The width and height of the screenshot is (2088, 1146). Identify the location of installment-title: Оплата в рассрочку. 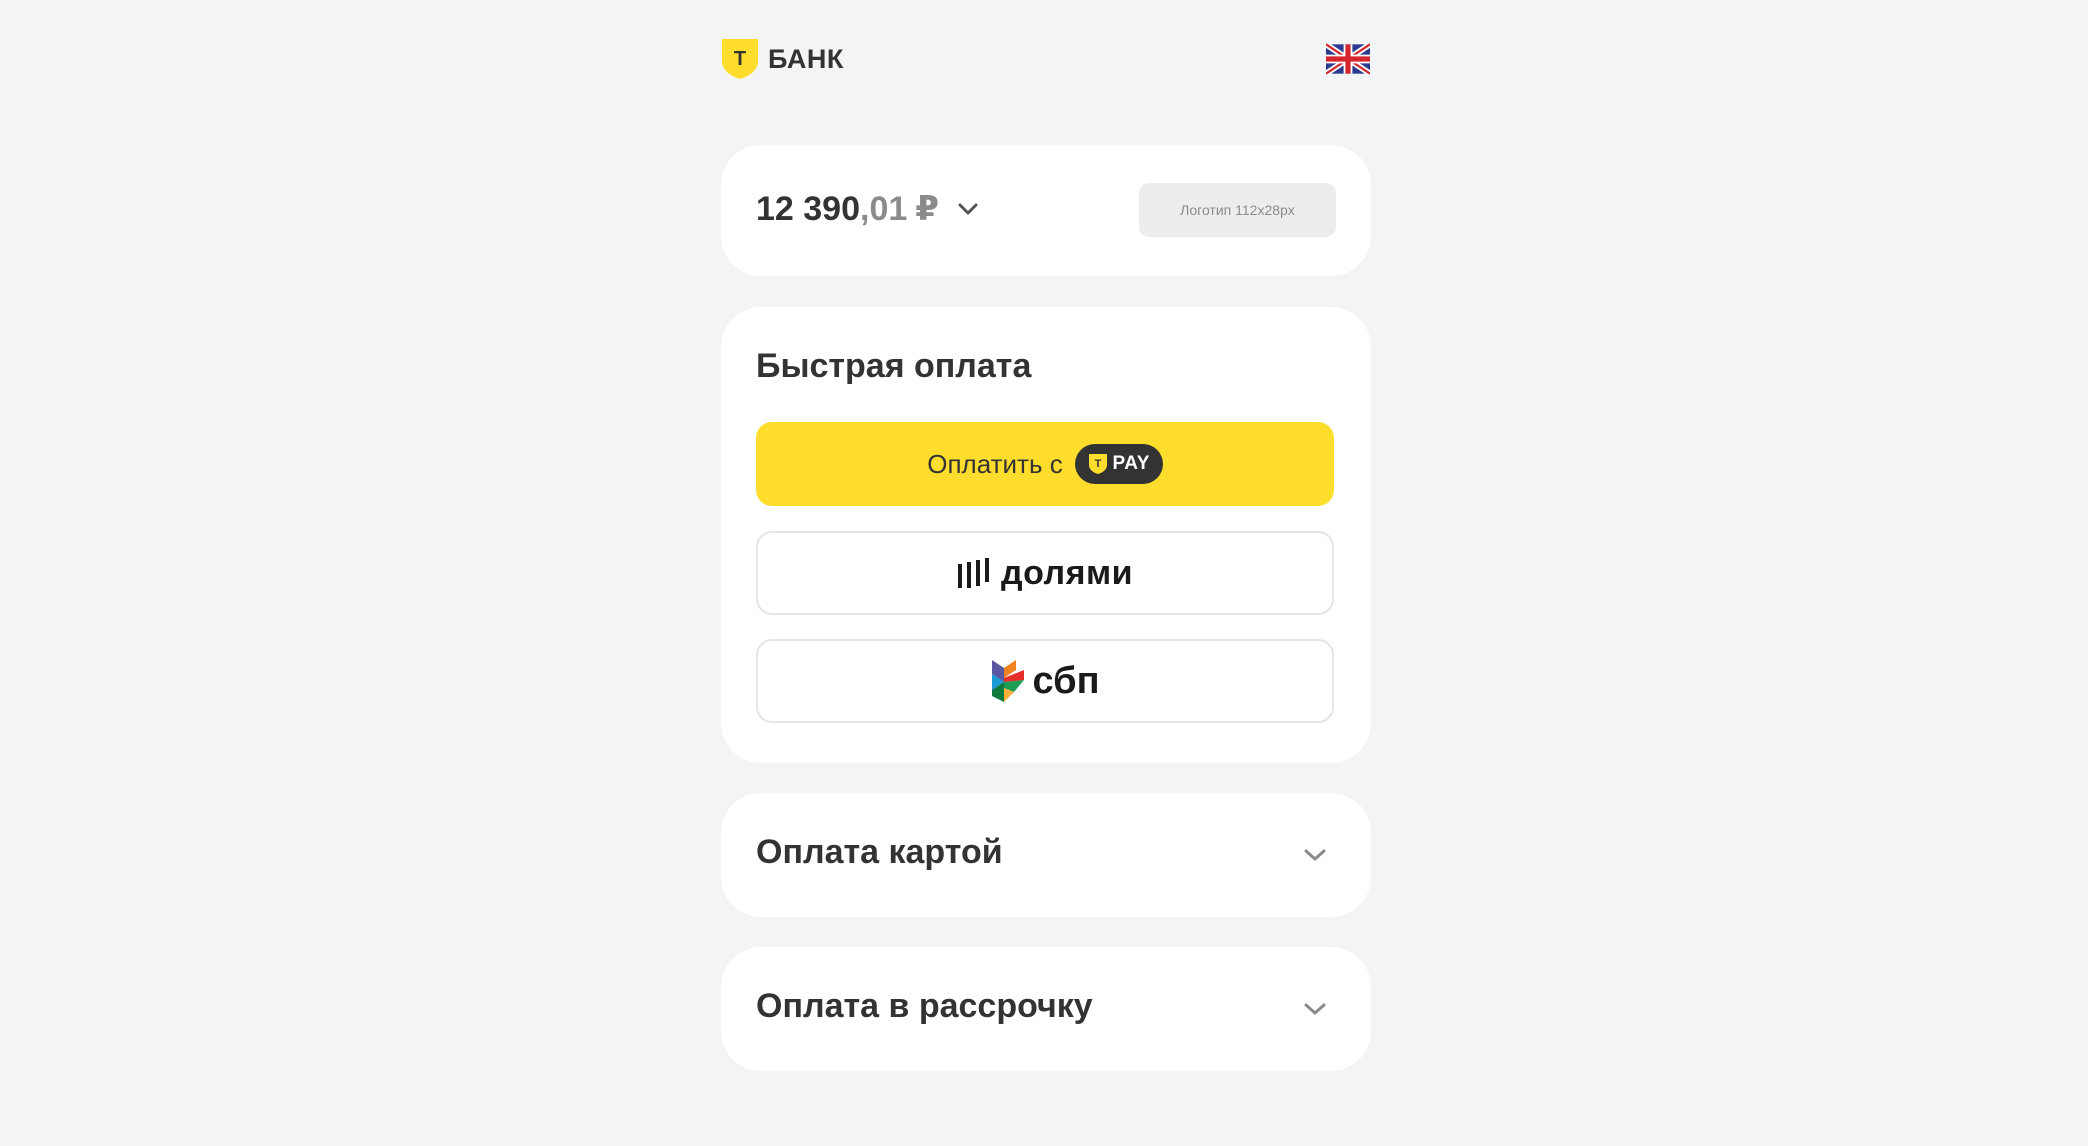
(924, 1006).